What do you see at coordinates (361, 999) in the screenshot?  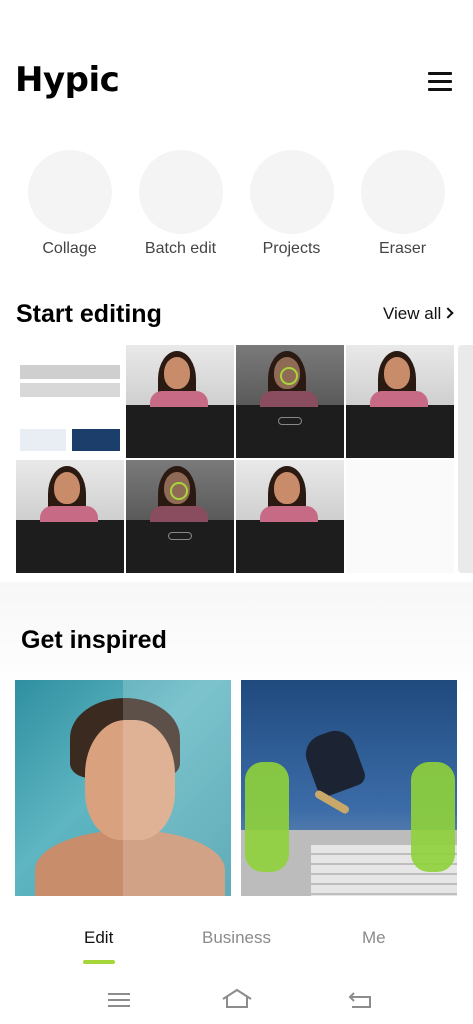 I see `back-icon` at bounding box center [361, 999].